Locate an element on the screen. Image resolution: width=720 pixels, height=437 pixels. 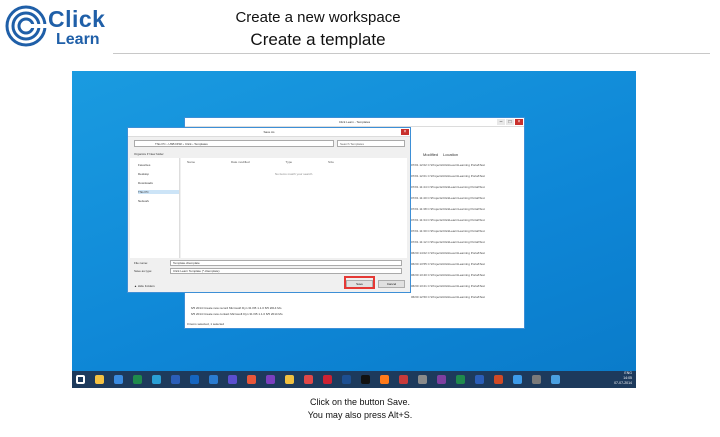
lync-icon is located at coordinates (213, 379).